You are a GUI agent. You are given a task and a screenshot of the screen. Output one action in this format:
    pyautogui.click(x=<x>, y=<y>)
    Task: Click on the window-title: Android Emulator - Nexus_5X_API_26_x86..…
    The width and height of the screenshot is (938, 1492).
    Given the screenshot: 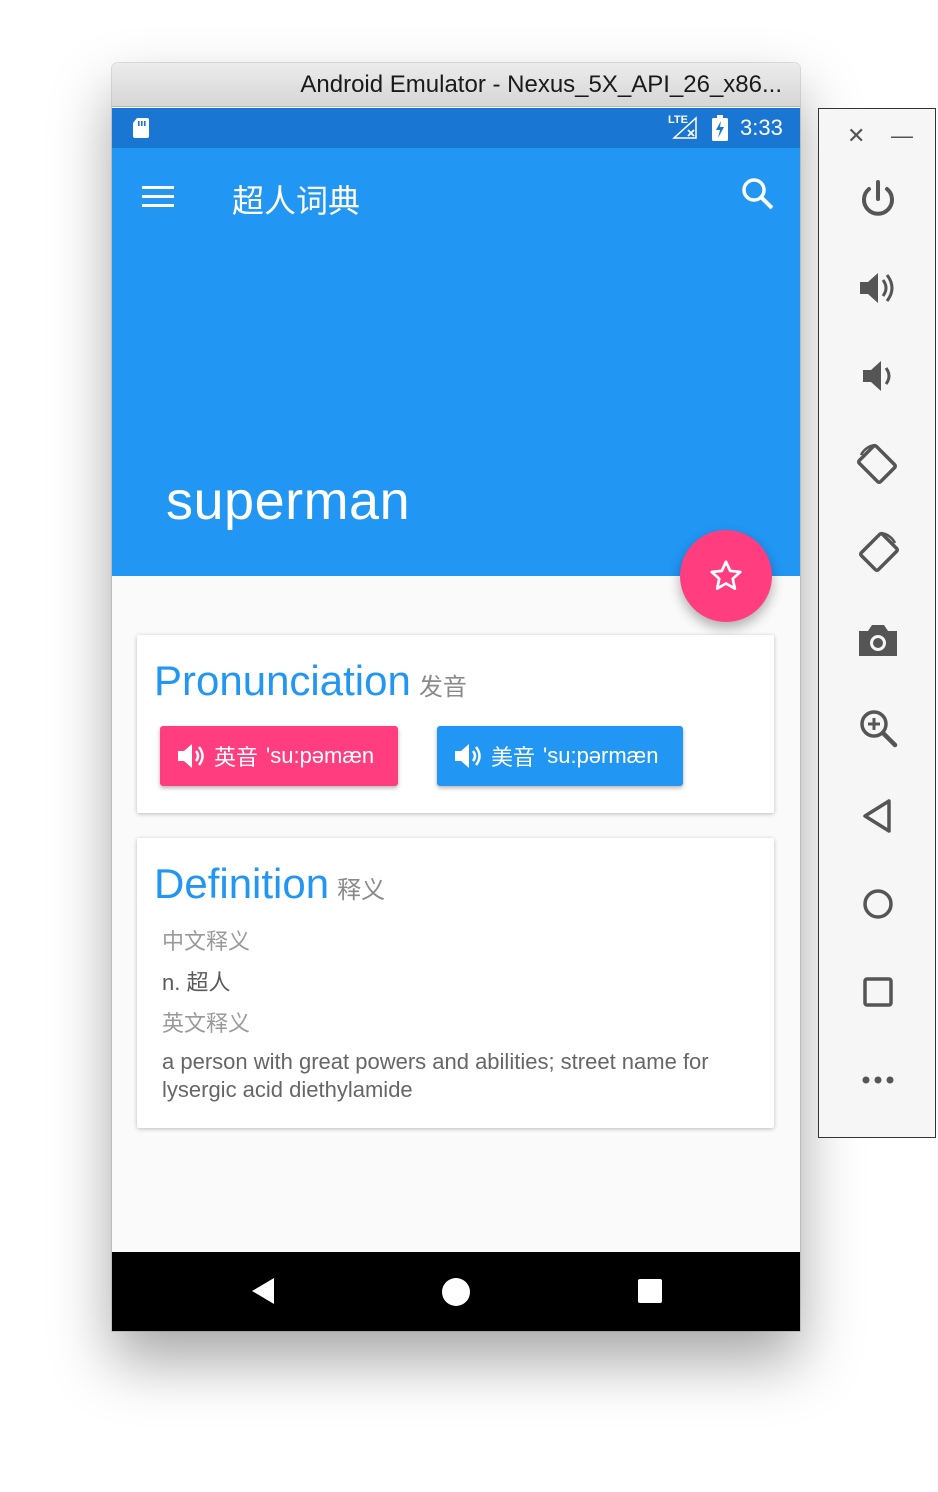 What is the action you would take?
    pyautogui.click(x=541, y=84)
    